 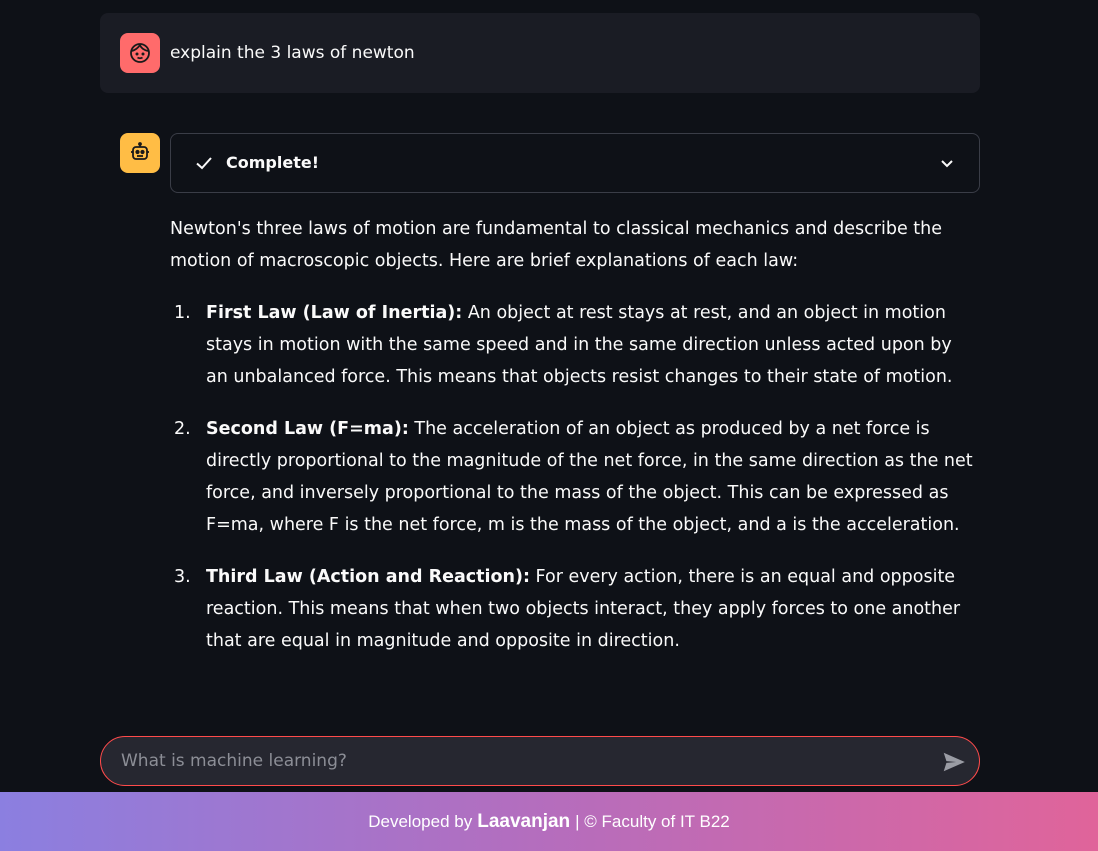 I want to click on robot-icon, so click(x=140, y=153).